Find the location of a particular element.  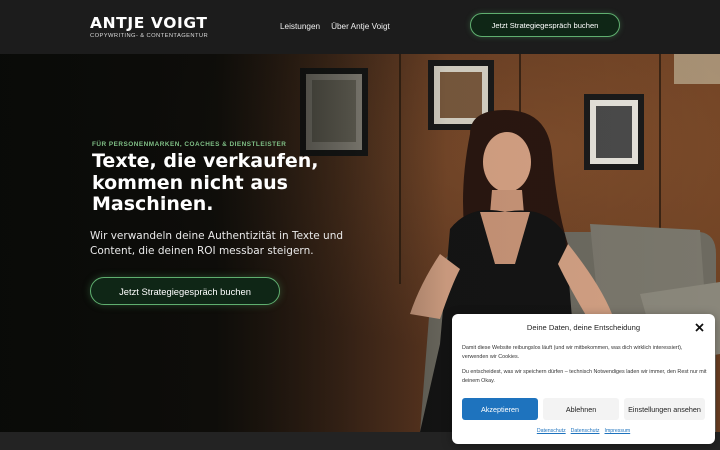

logo-title: ANTJE VOIGT is located at coordinates (149, 23).